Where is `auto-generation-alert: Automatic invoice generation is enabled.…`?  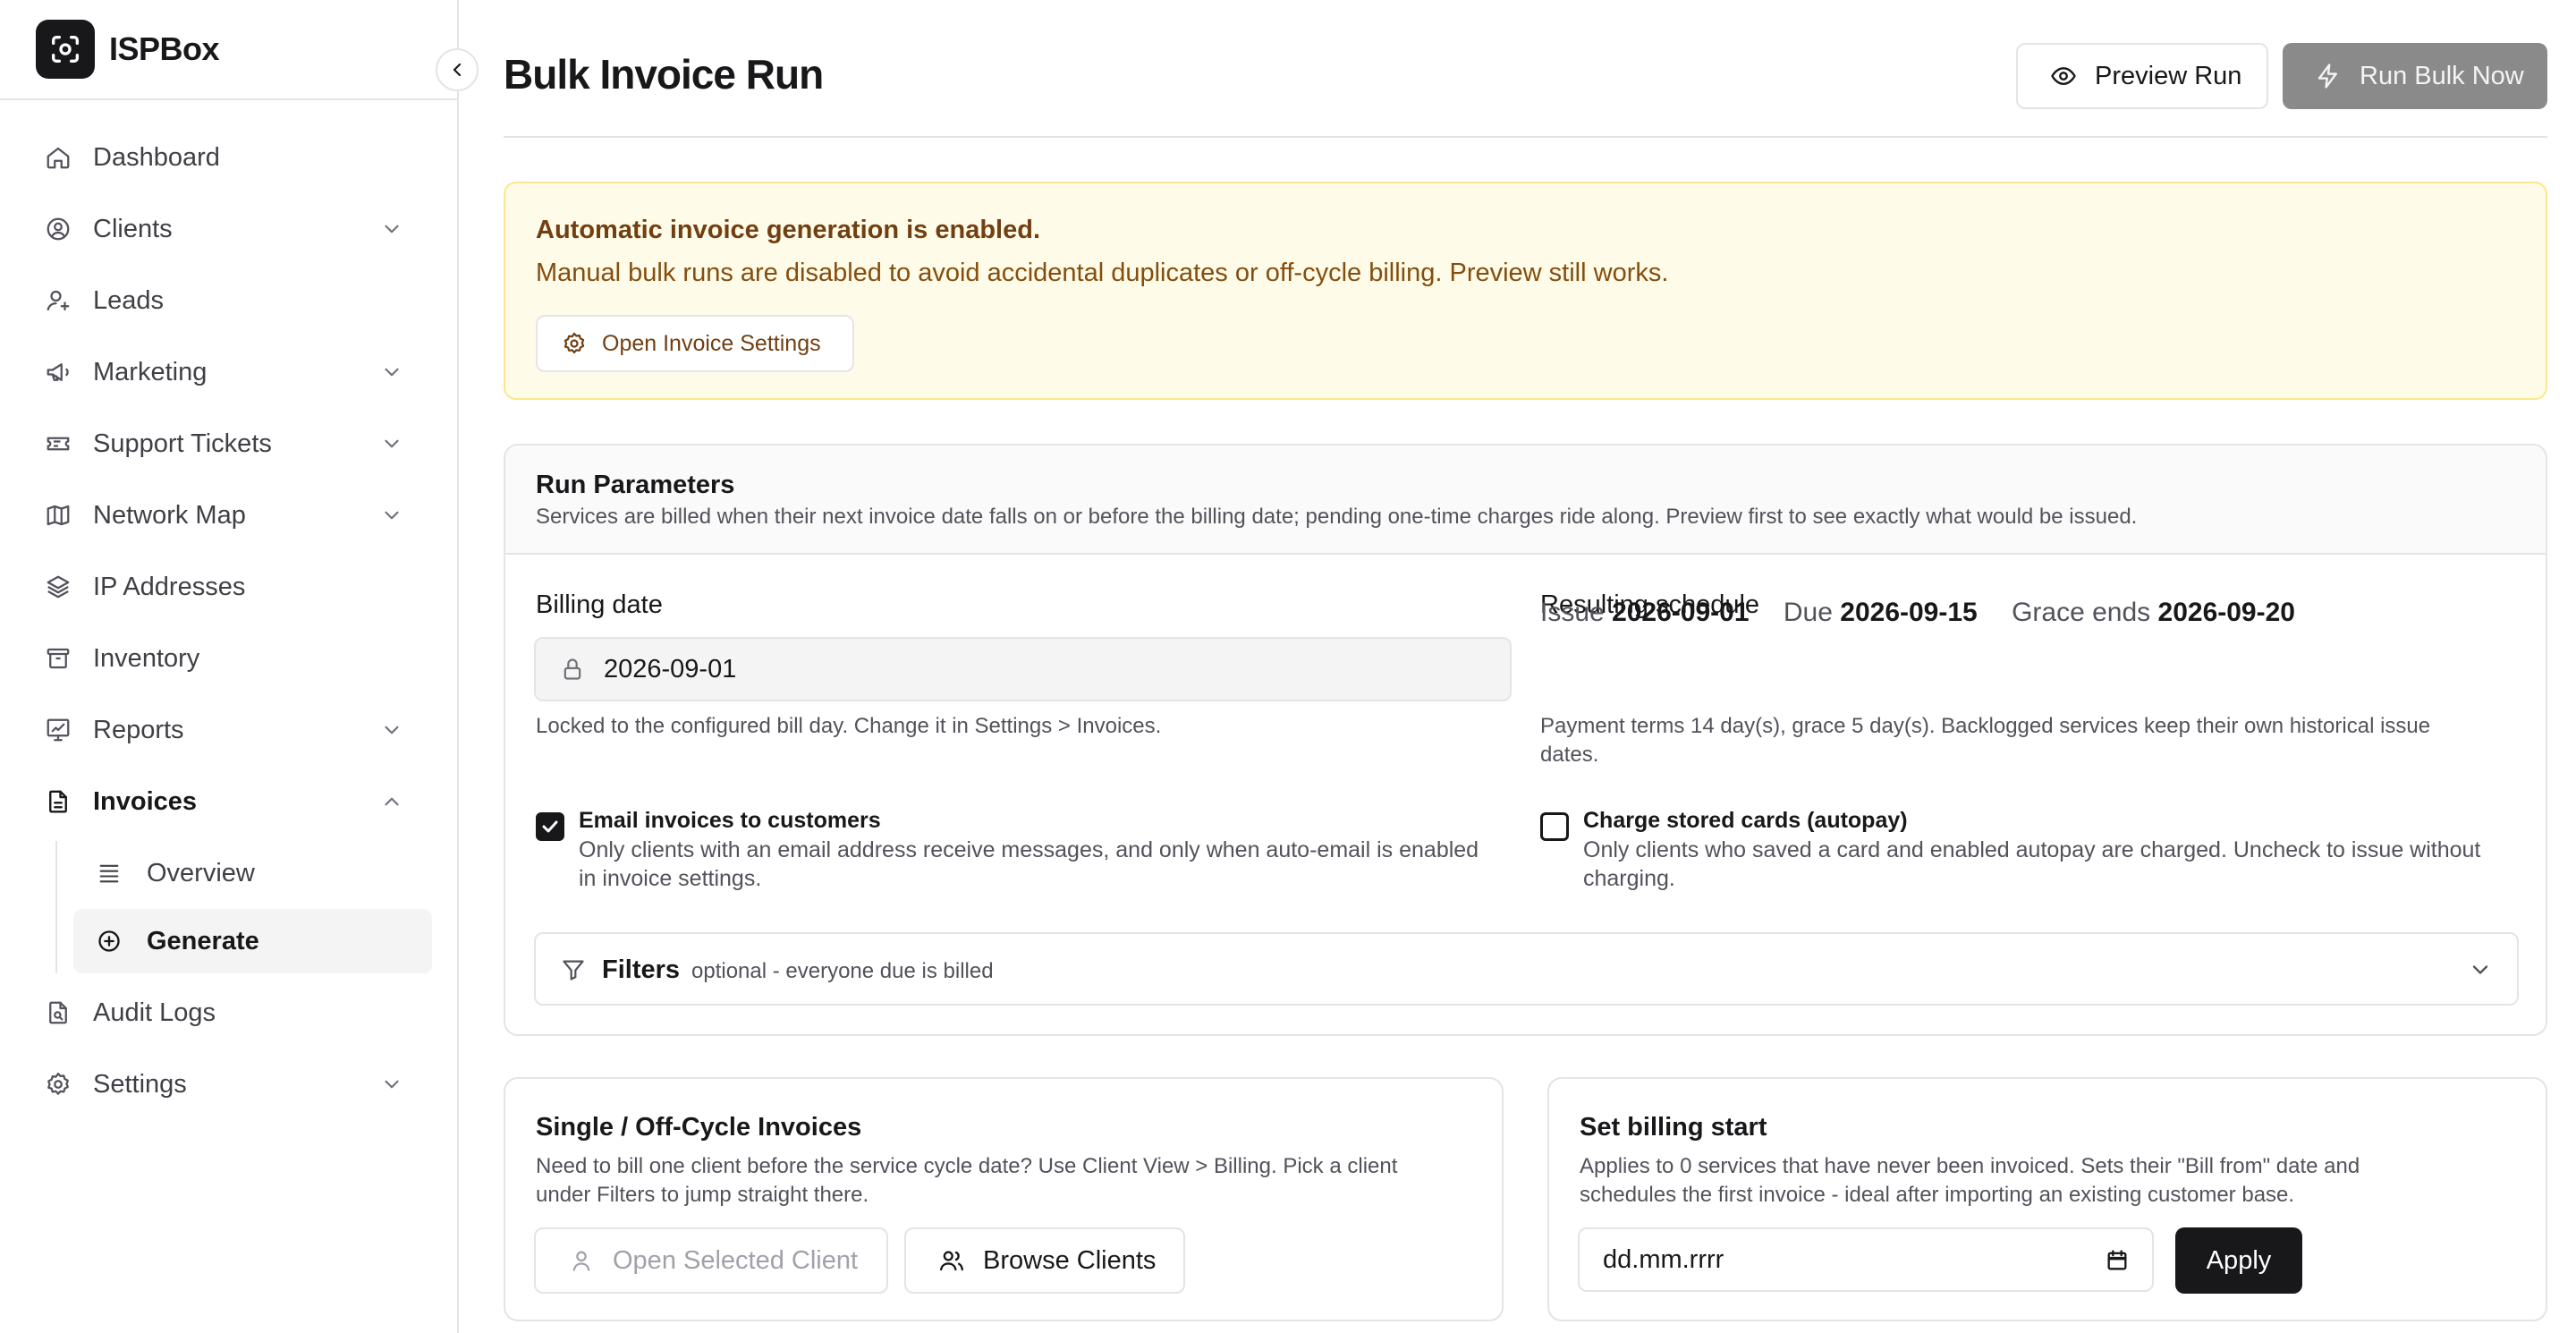
auto-generation-alert: Automatic invoice generation is enabled.… is located at coordinates (1525, 291).